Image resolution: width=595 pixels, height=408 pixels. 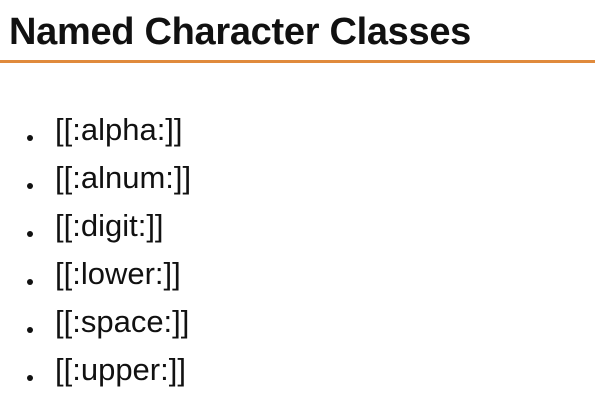 I want to click on bullet-text: [[:upper:]], so click(x=120, y=369).